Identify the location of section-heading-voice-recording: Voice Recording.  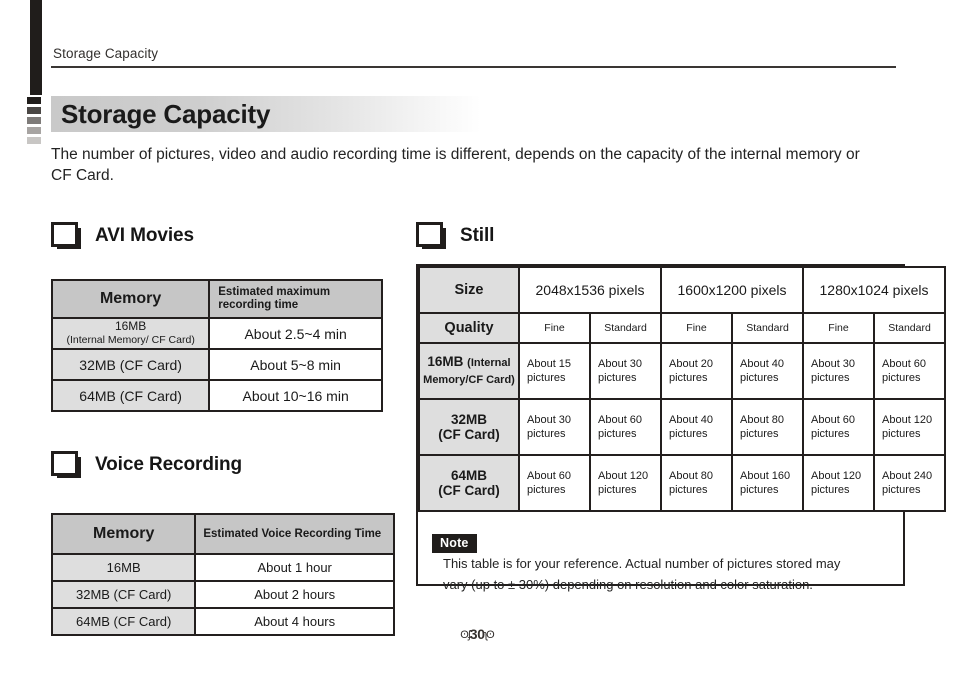
(146, 464).